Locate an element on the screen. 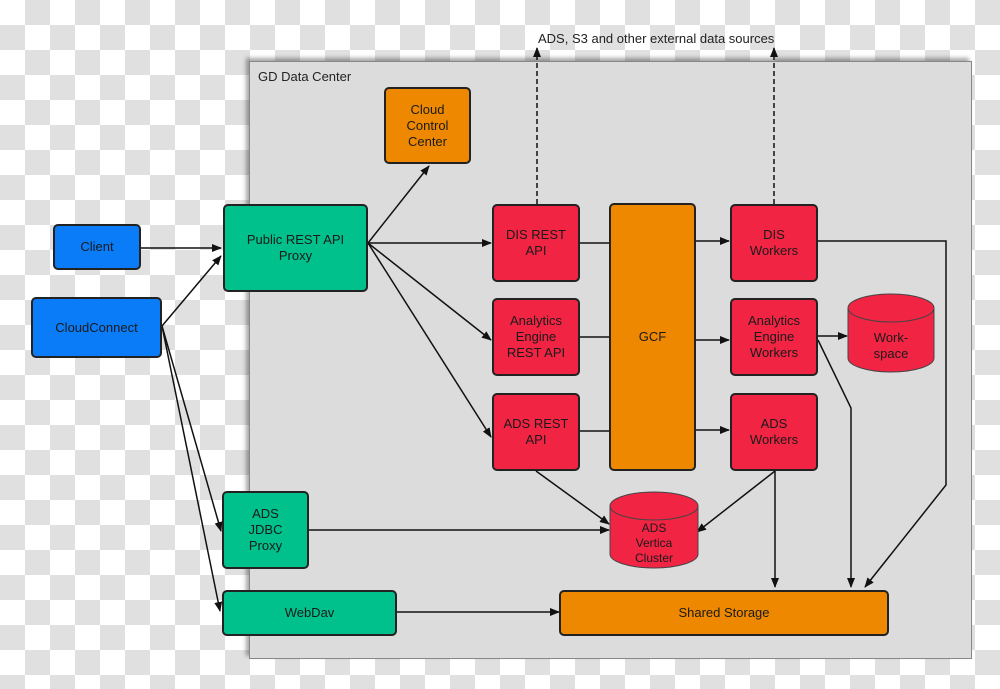 This screenshot has width=1000, height=689. node-ads-workers: ADS Workers is located at coordinates (774, 432).